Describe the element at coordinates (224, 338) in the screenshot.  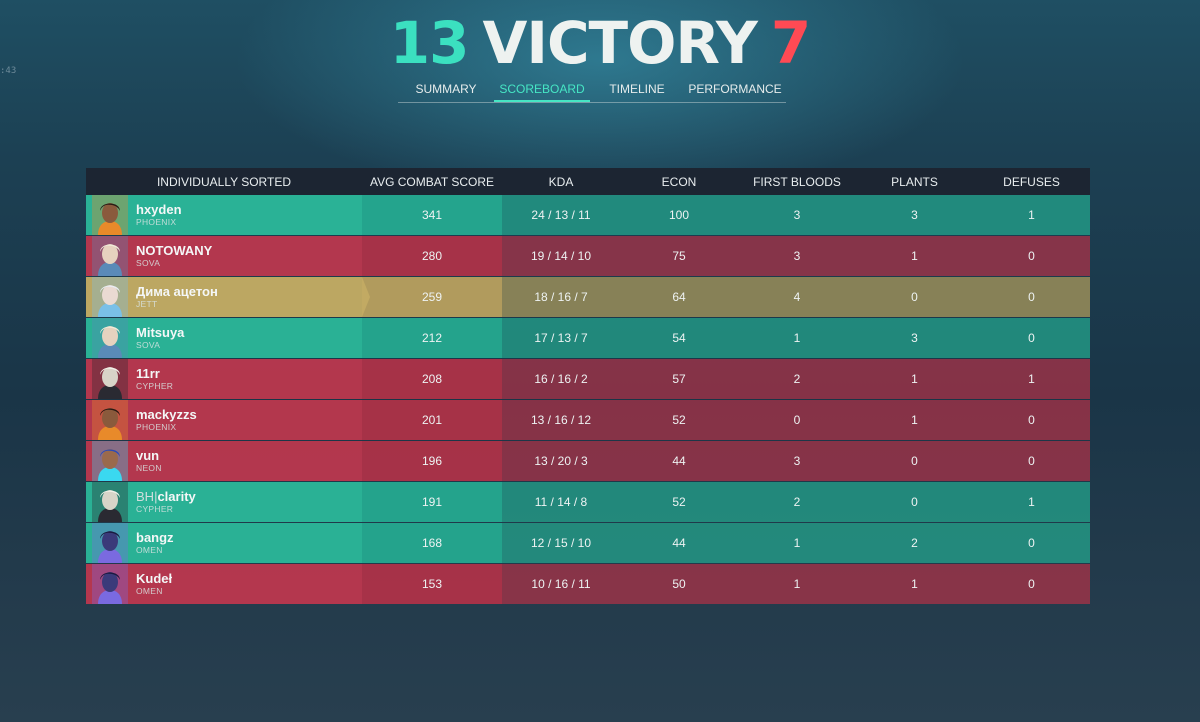
I see `player-cell: Mitsuya SOVA` at that location.